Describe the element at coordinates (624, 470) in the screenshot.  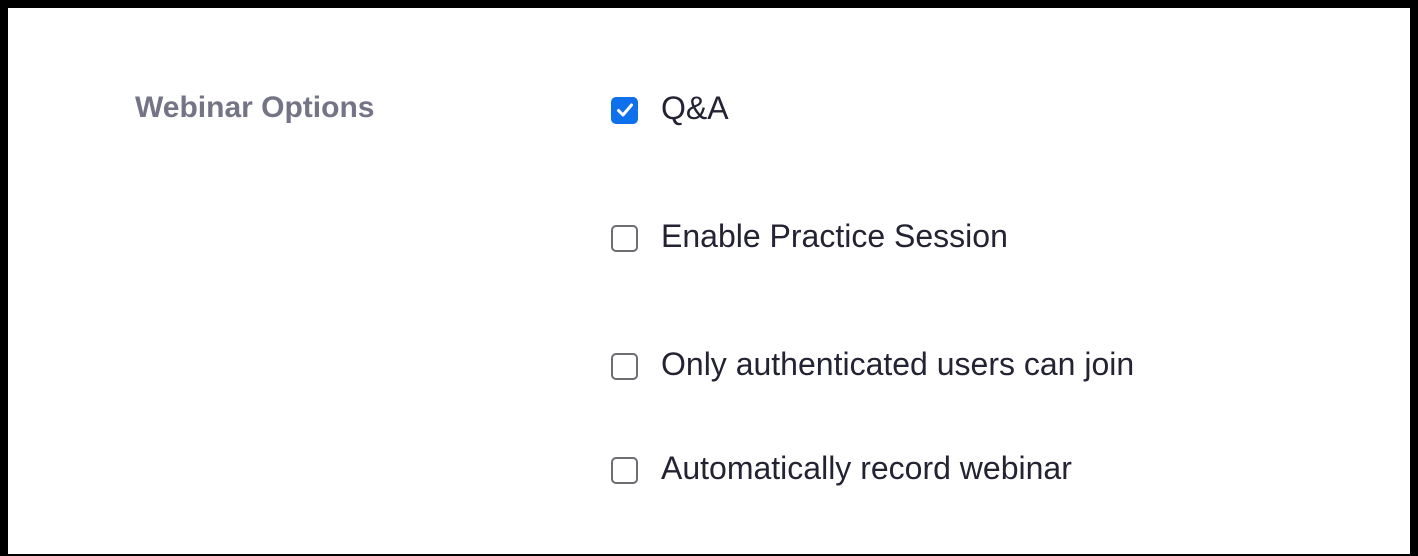
I see `auto-record-webinar-checkbox` at that location.